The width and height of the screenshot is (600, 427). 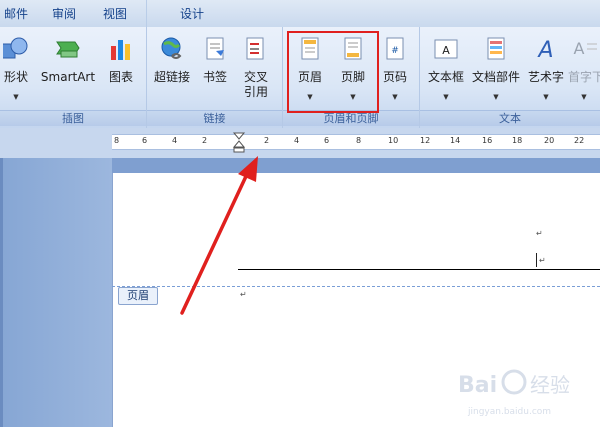 I want to click on page-number-label: 页码, so click(x=394, y=77).